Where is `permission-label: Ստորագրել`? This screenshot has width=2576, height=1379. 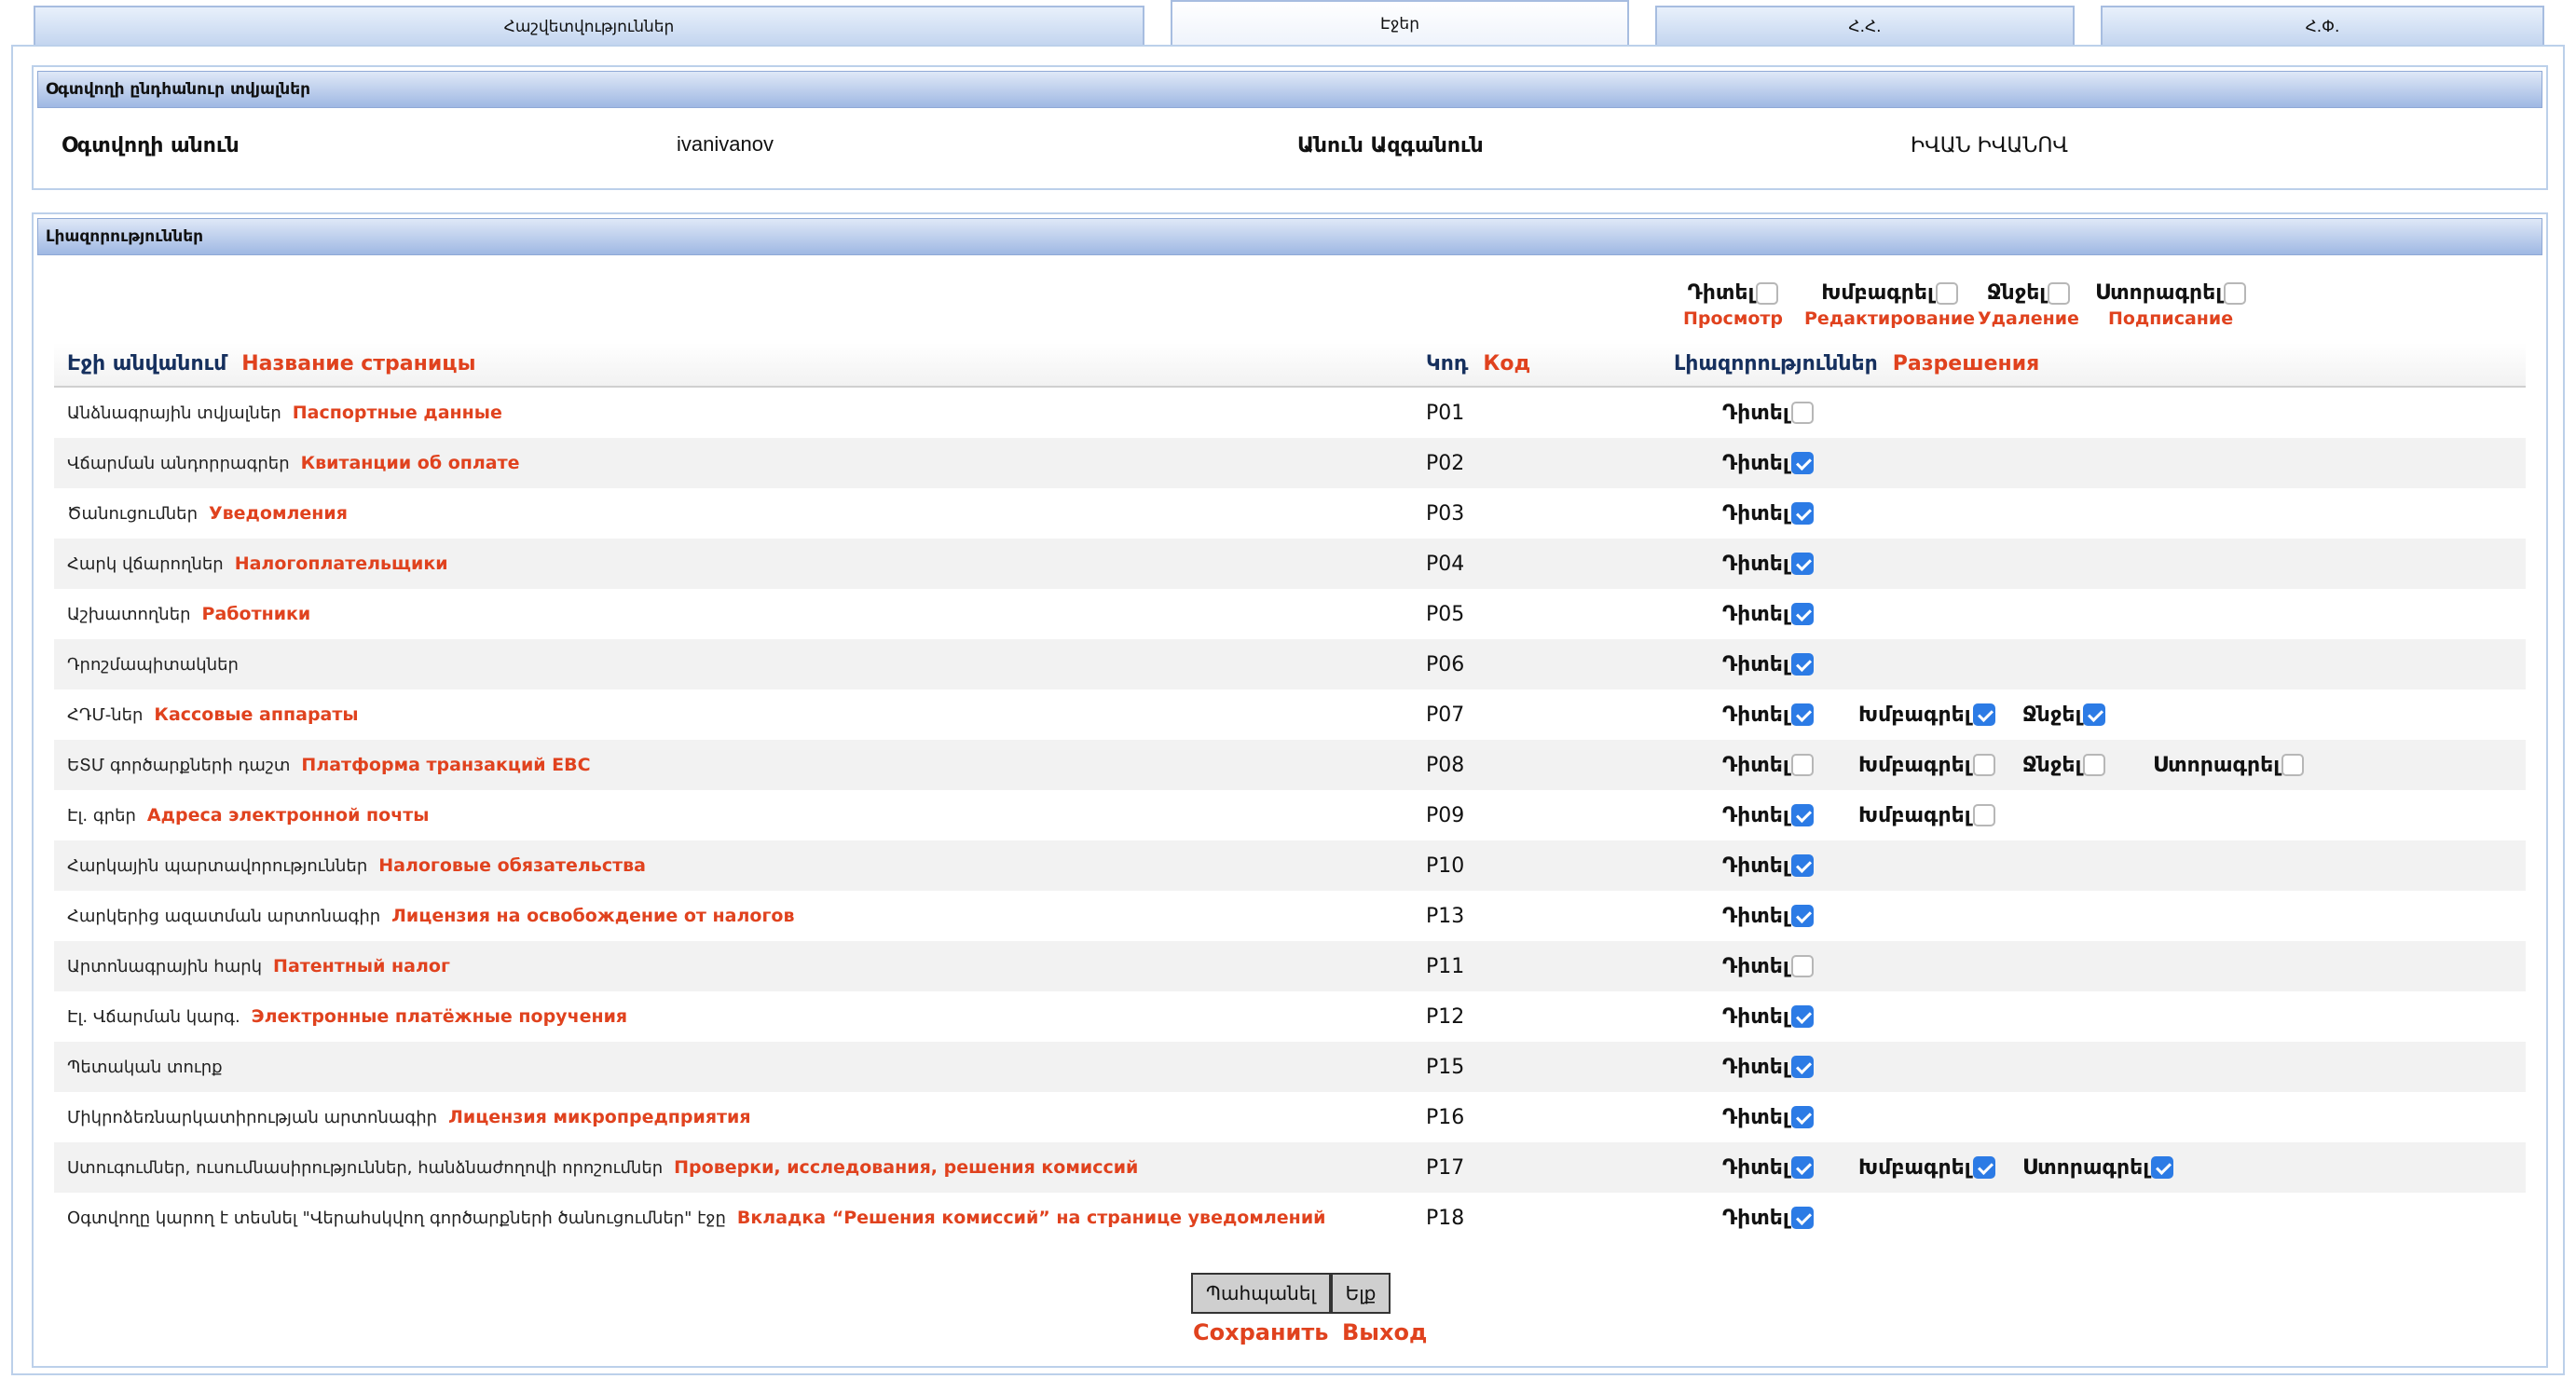 permission-label: Ստորագրել is located at coordinates (2086, 1167).